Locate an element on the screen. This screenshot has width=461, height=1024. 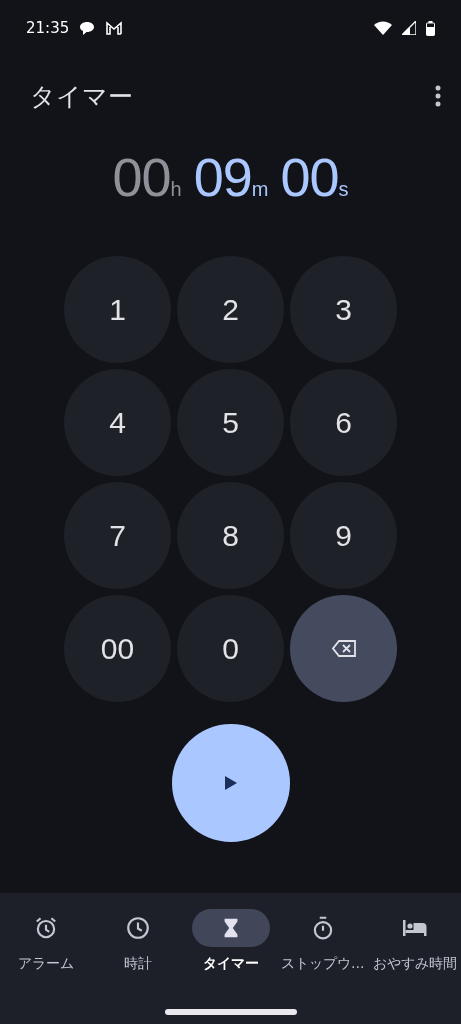
gesture-handle is located at coordinates (230, 1012).